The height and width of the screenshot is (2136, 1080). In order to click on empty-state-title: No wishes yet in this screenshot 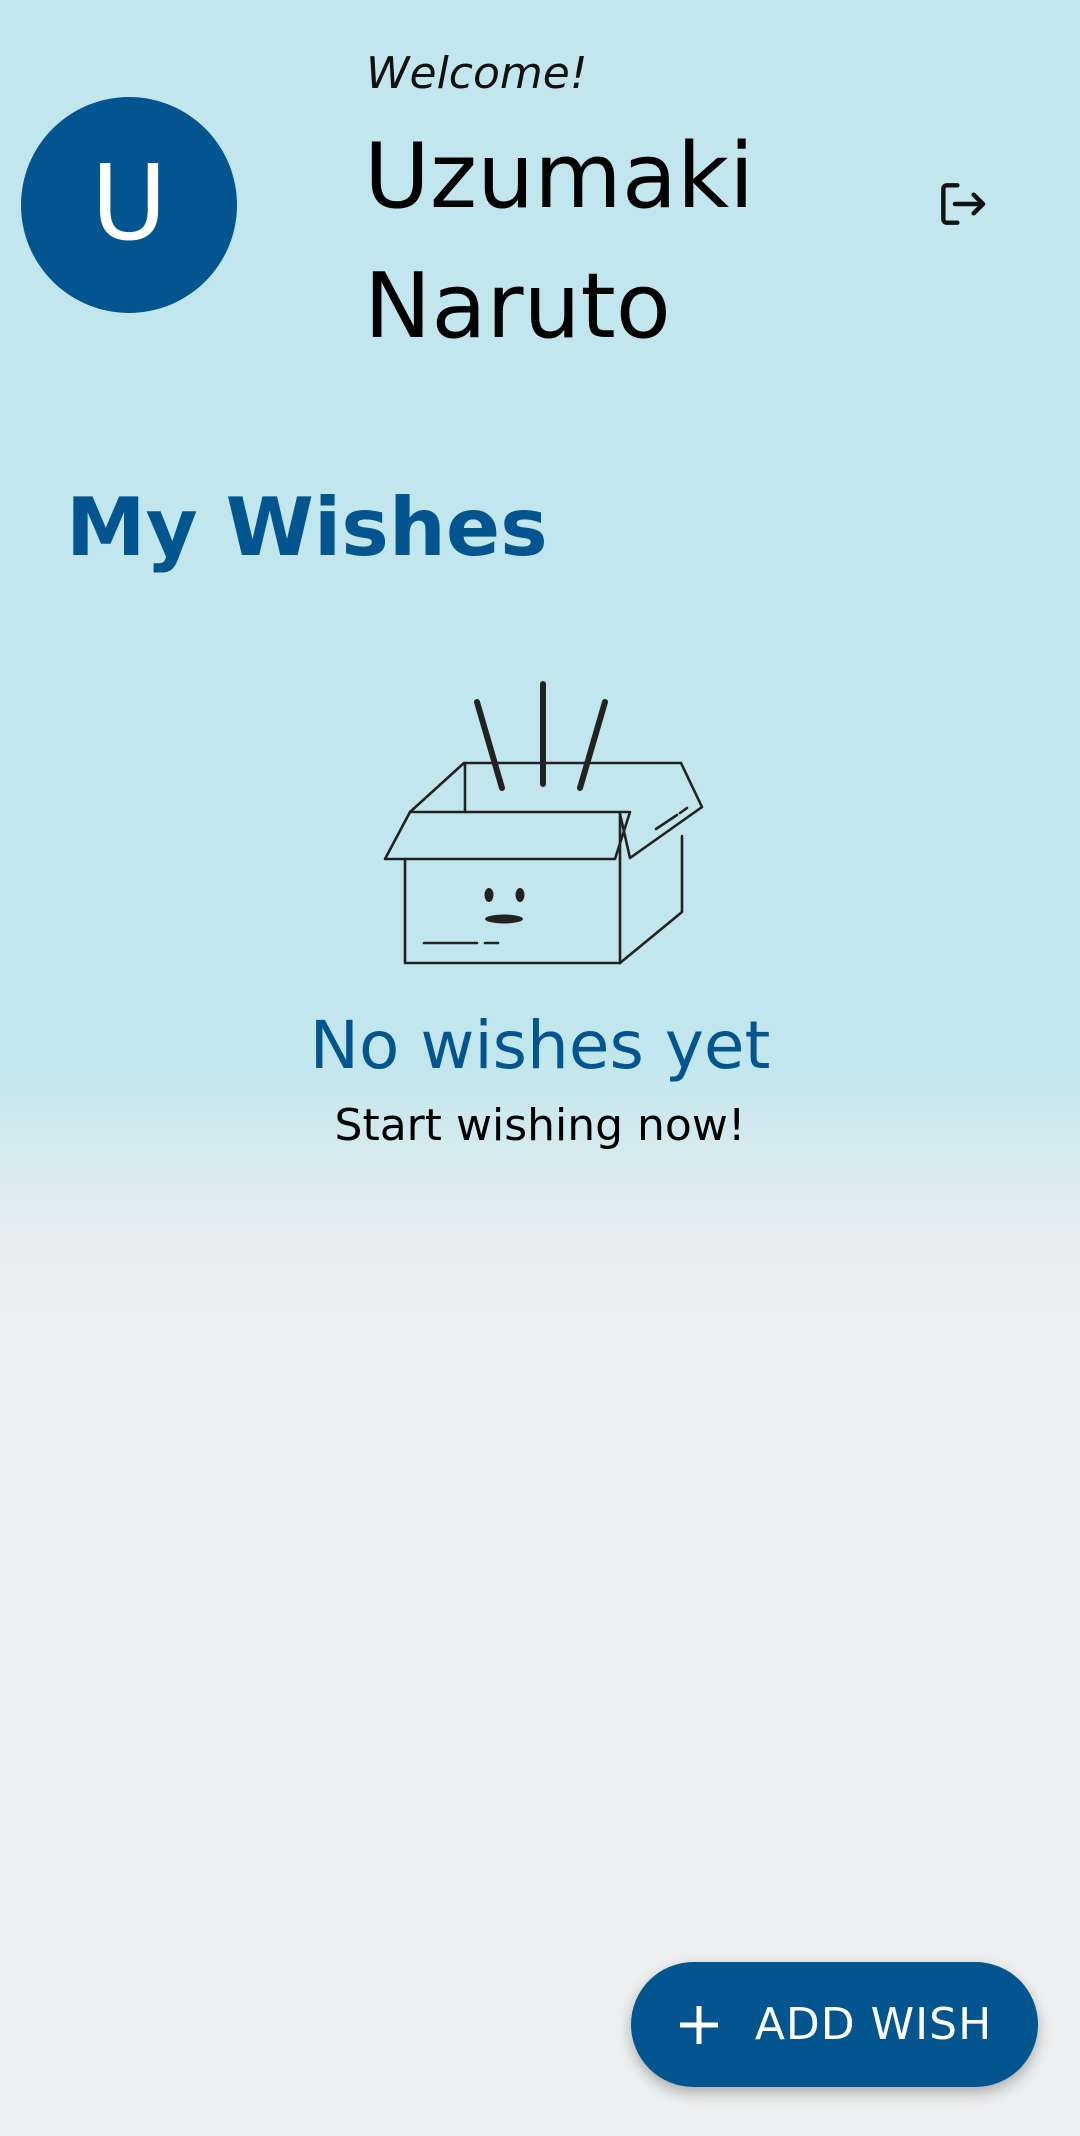, I will do `click(540, 1045)`.